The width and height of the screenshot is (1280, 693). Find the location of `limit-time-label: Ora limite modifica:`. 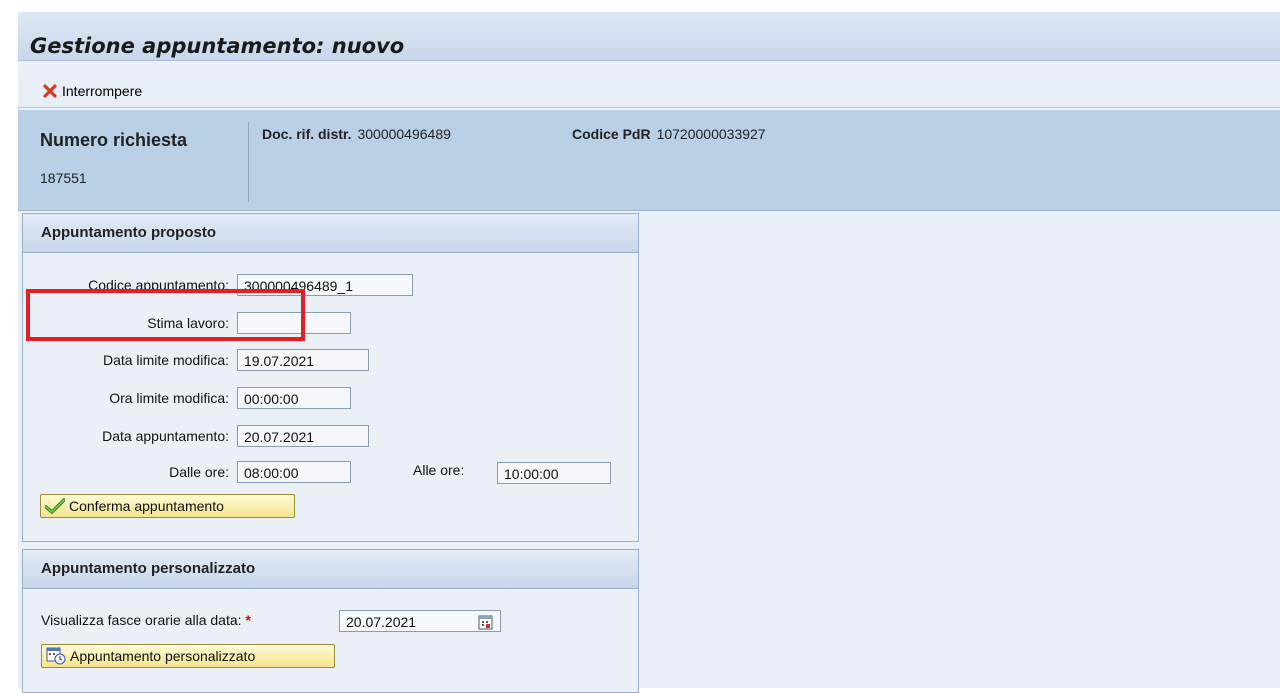

limit-time-label: Ora limite modifica: is located at coordinates (169, 398).